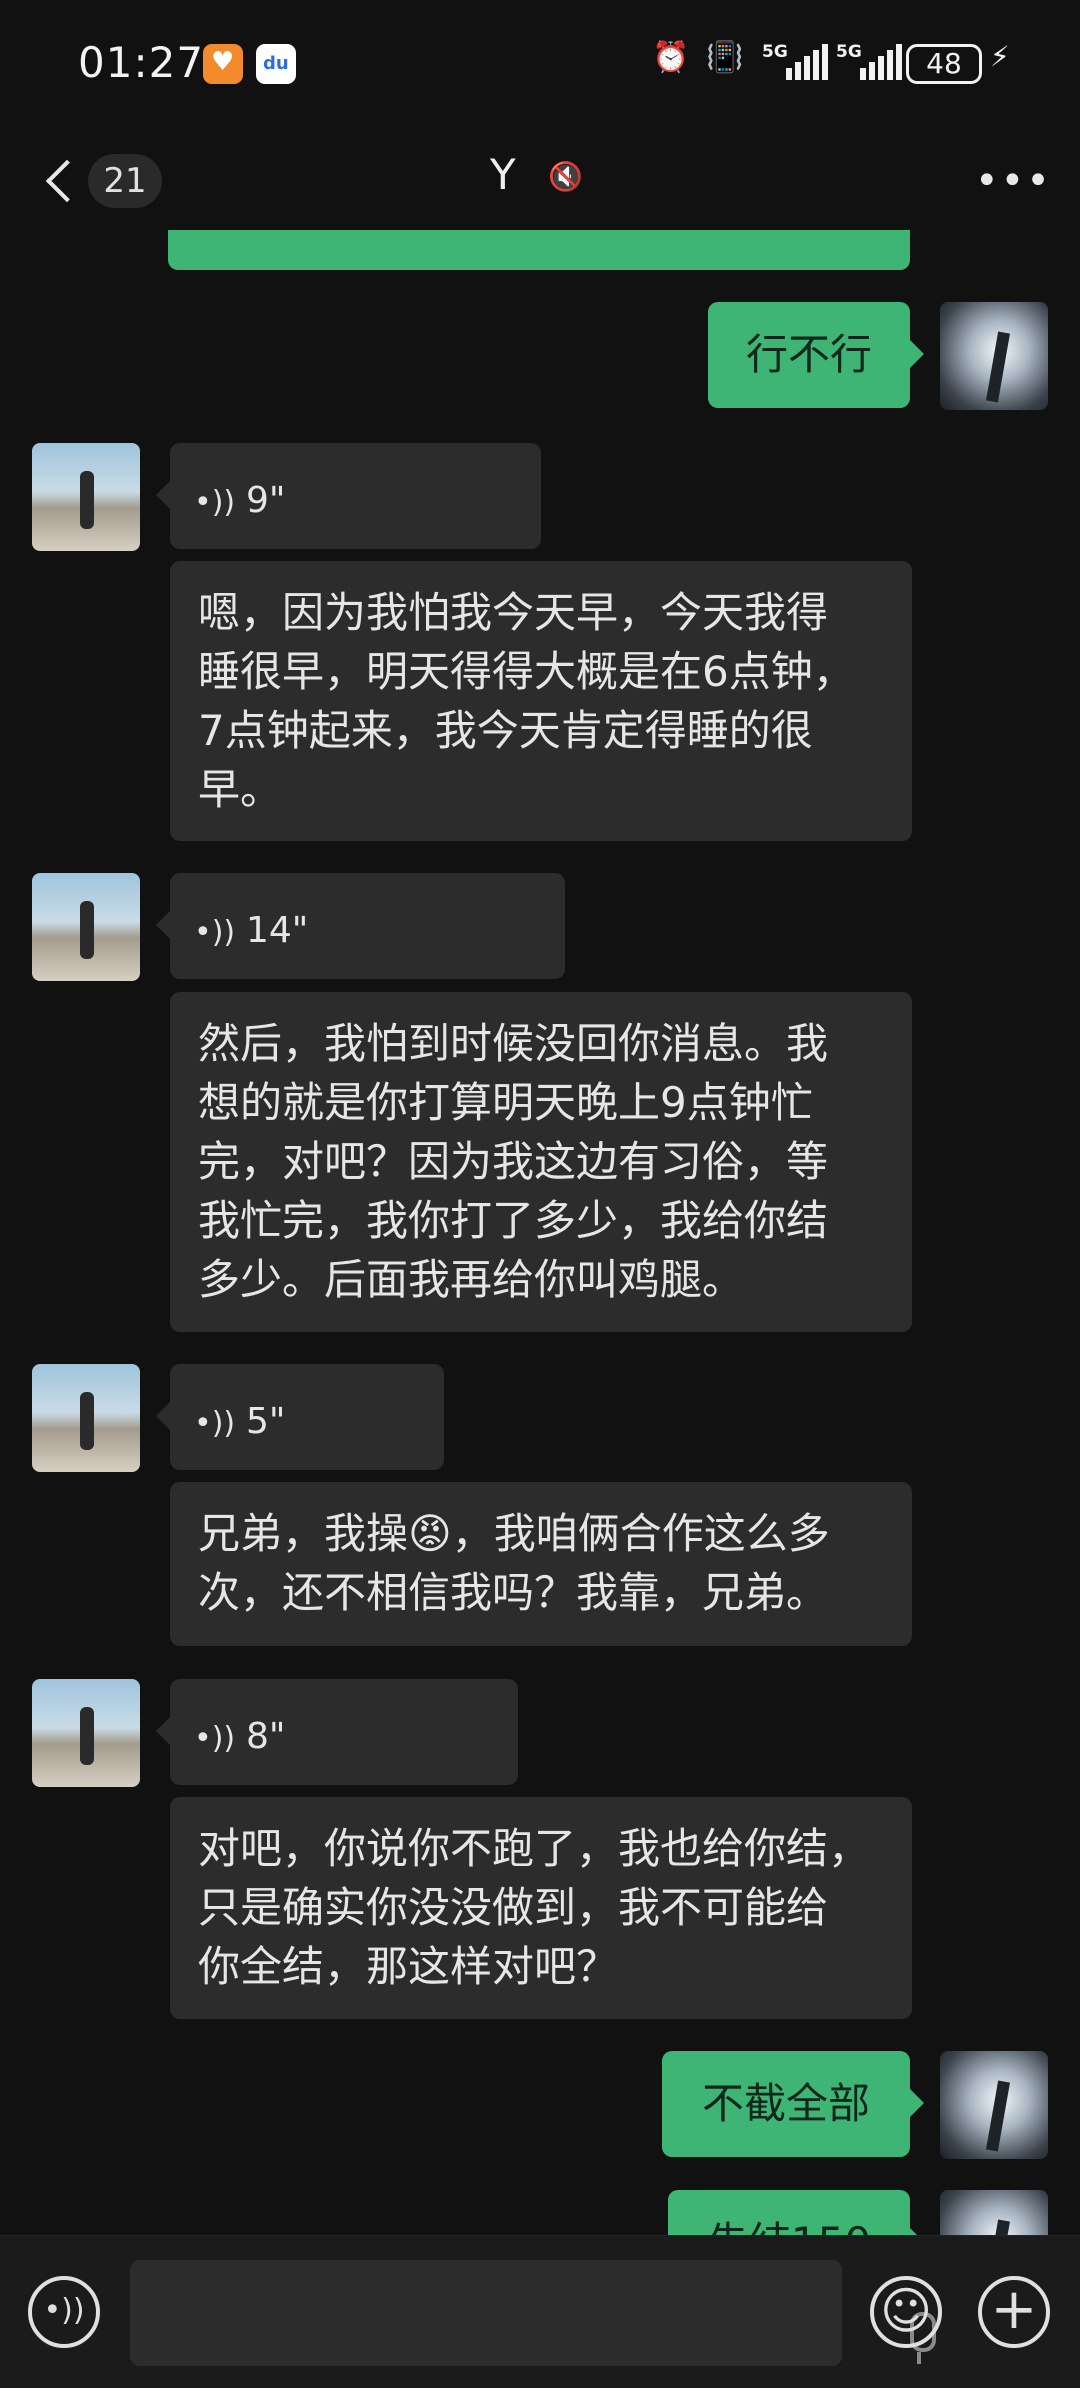  I want to click on health-app-icon, so click(223, 64).